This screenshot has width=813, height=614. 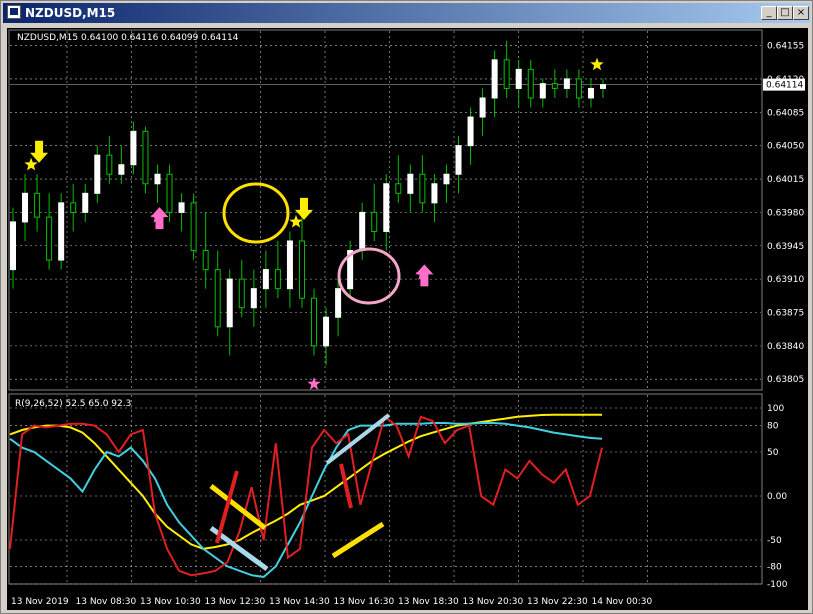 I want to click on time-axis-label: 14 Nov 00:30, so click(x=622, y=602).